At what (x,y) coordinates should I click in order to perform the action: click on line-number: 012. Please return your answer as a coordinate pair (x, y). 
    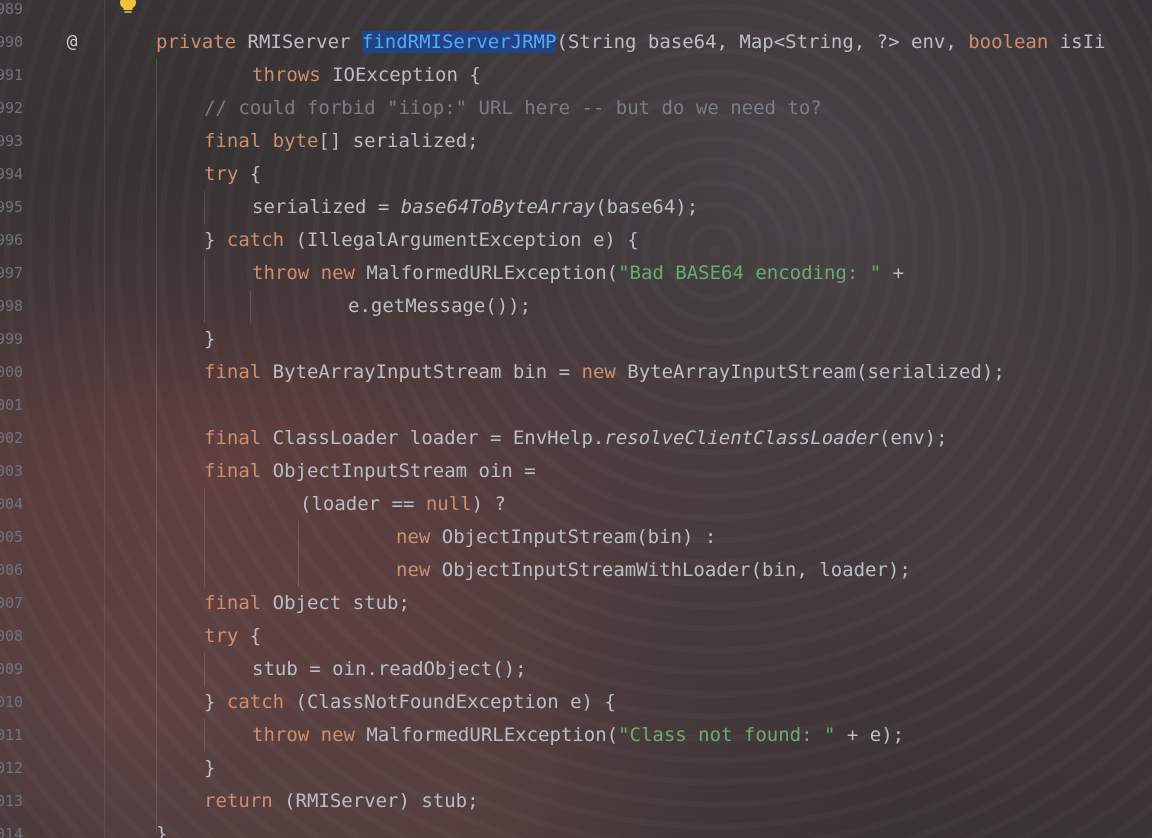
    Looking at the image, I should click on (12, 768).